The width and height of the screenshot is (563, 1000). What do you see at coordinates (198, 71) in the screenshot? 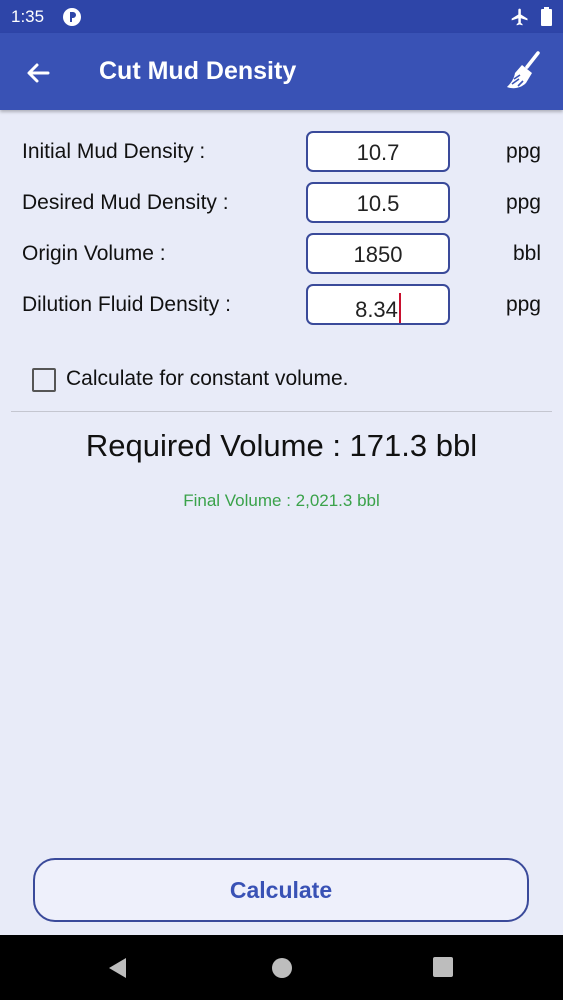
I see `page-title: Cut Mud Density` at bounding box center [198, 71].